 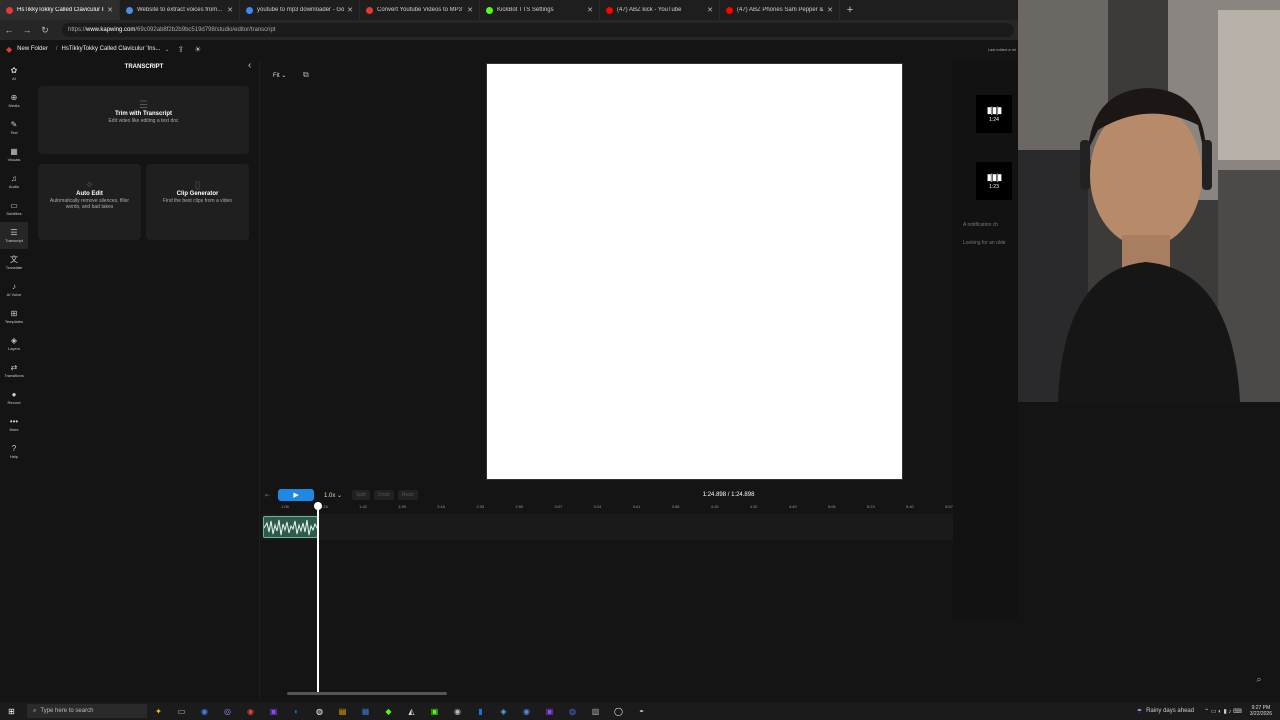 What do you see at coordinates (14, 235) in the screenshot?
I see `rail-item-transcript: ☰ Transcript` at bounding box center [14, 235].